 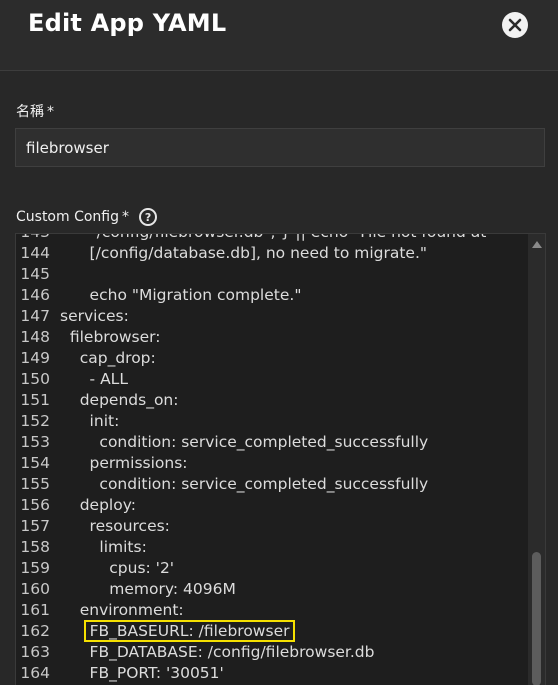 What do you see at coordinates (35, 484) in the screenshot?
I see `line-number: 155` at bounding box center [35, 484].